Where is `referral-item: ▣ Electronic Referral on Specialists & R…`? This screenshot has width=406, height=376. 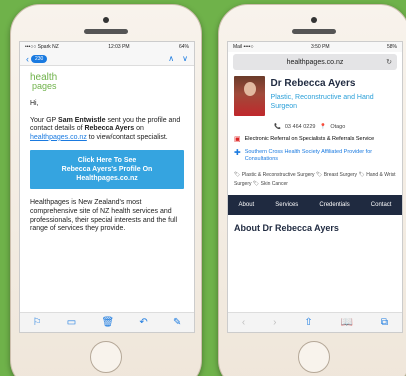 referral-item: ▣ Electronic Referral on Specialists & R… is located at coordinates (315, 139).